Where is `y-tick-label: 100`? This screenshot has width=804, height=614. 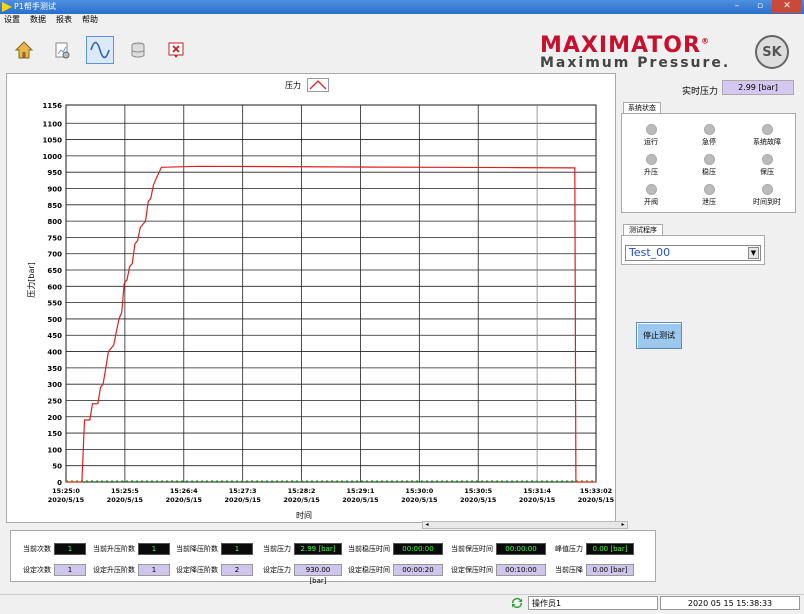
y-tick-label: 100 is located at coordinates (54, 450).